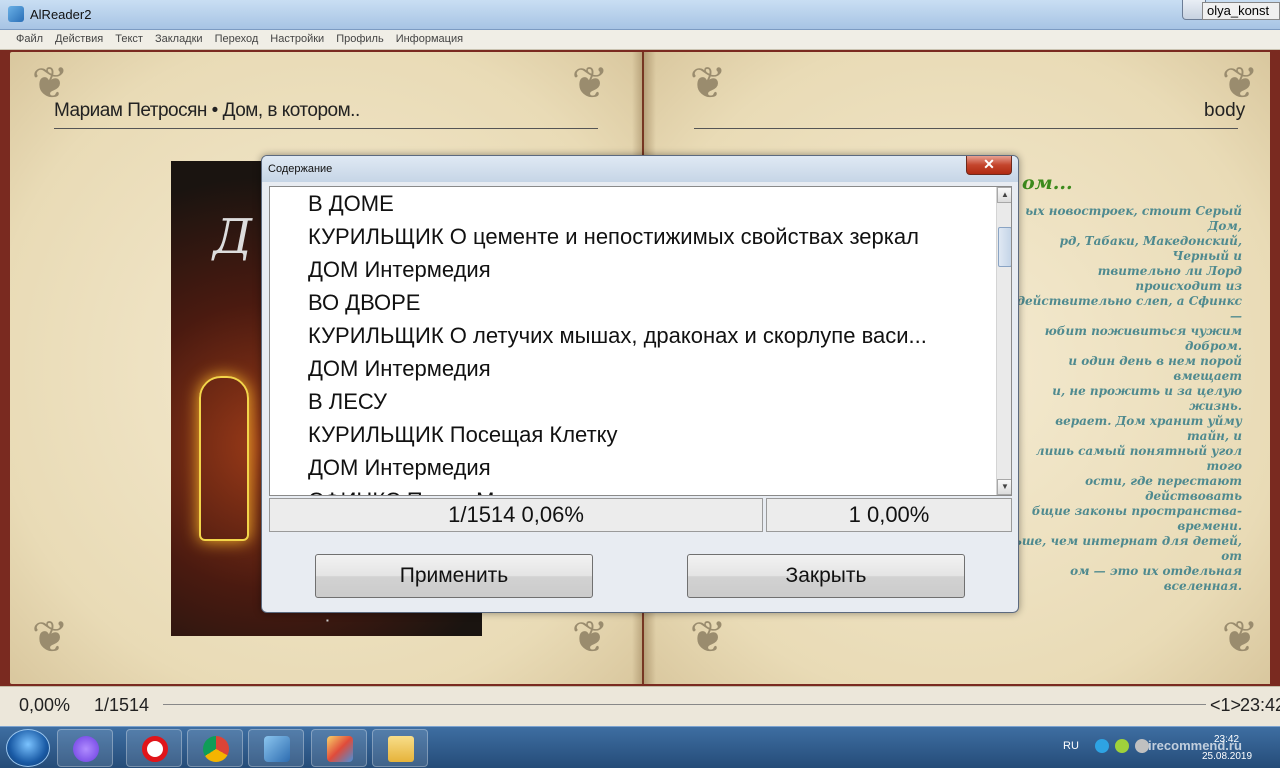 The width and height of the screenshot is (1280, 768). Describe the element at coordinates (429, 39) in the screenshot. I see `menu-info: Информация` at that location.